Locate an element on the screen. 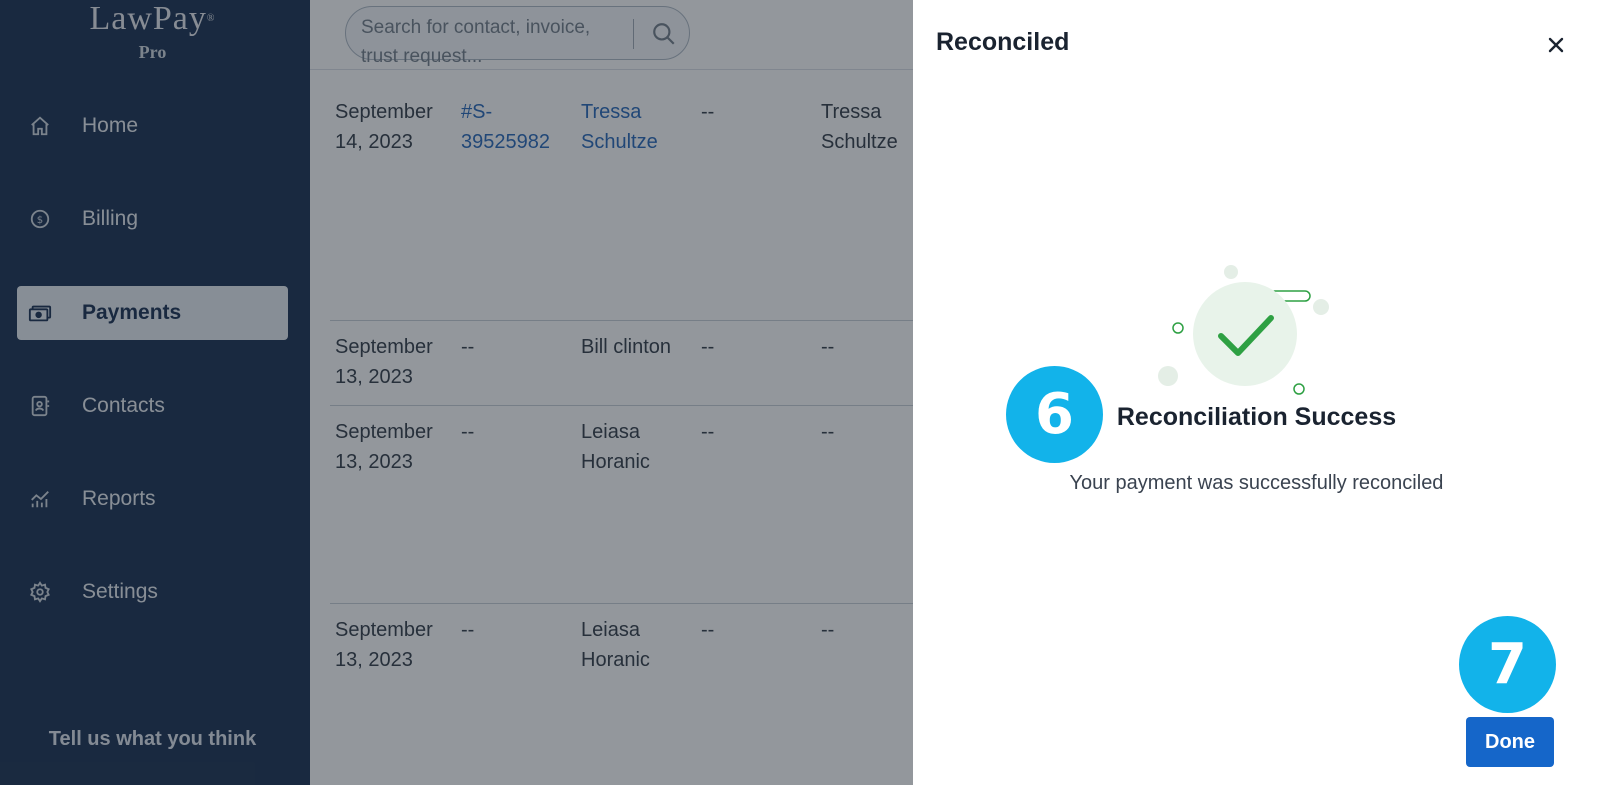 This screenshot has width=1600, height=785. close-icon is located at coordinates (1556, 45).